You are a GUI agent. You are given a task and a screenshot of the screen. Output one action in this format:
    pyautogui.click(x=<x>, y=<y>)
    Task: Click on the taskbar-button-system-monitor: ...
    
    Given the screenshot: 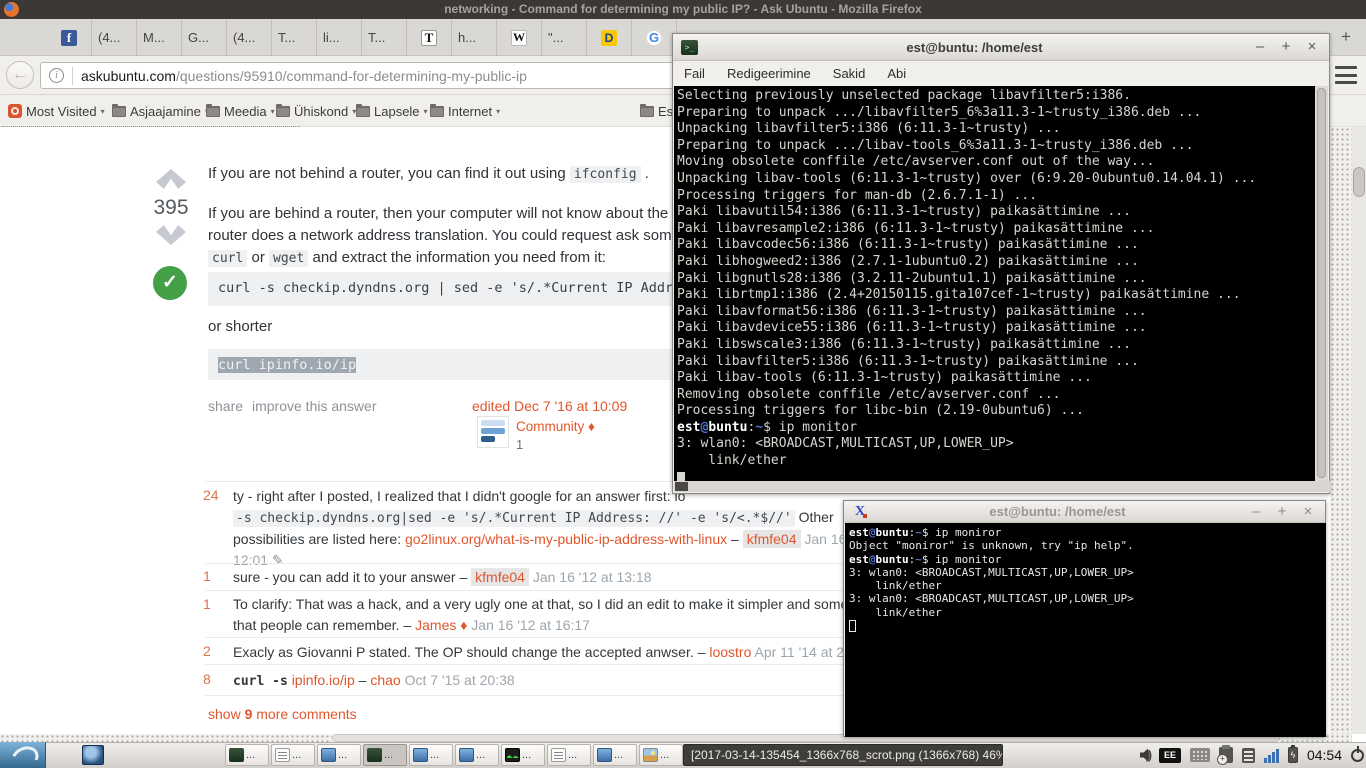 What is the action you would take?
    pyautogui.click(x=523, y=755)
    